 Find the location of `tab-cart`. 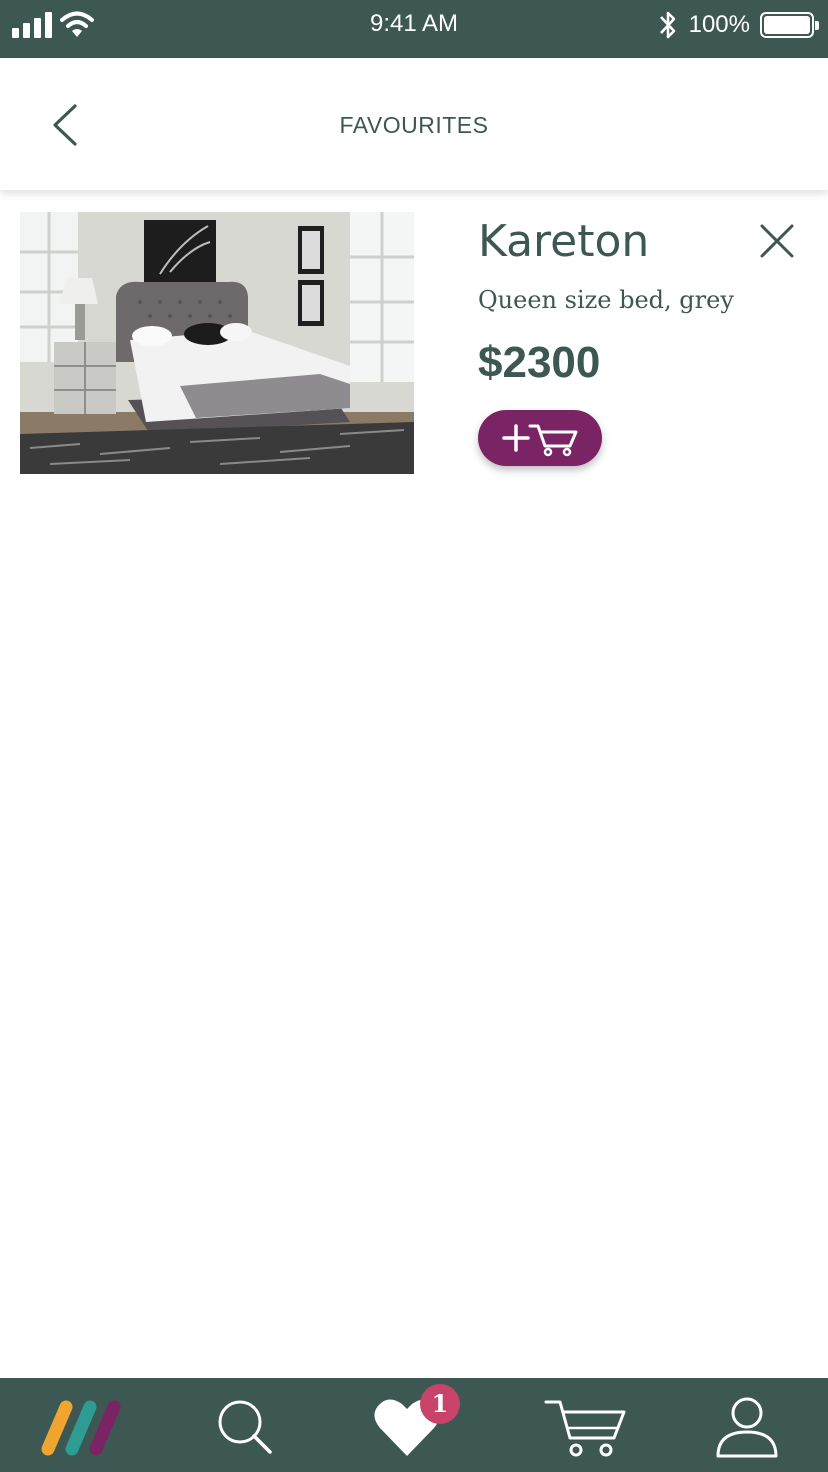

tab-cart is located at coordinates (585, 1427).